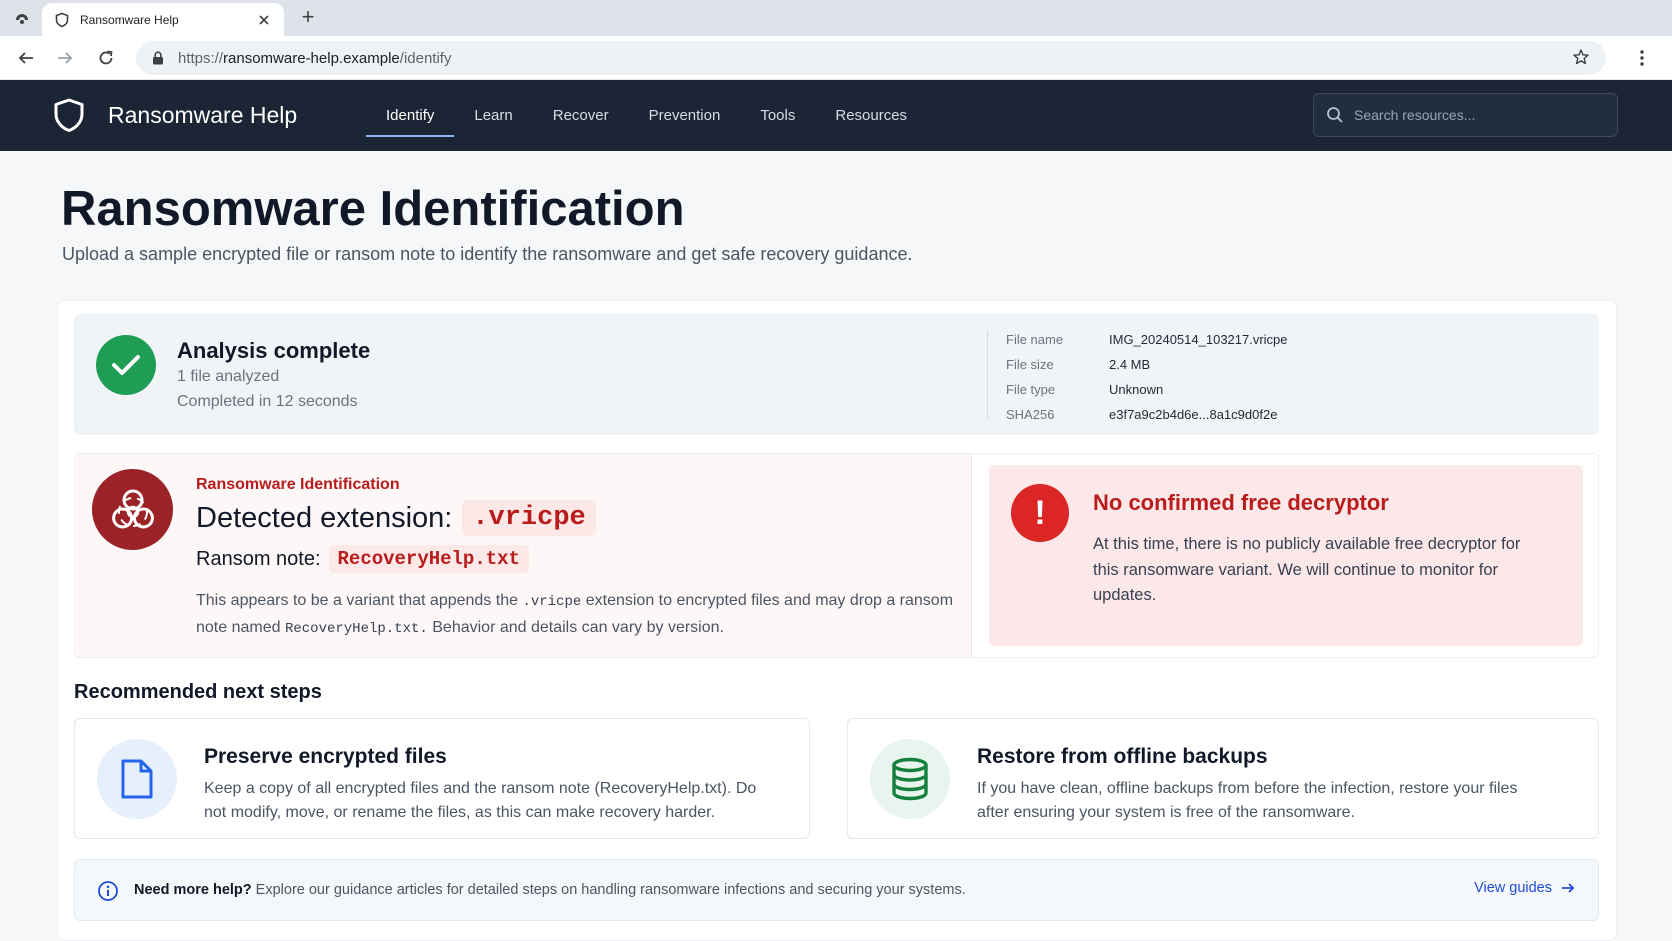  I want to click on desc-extension: .vricpe, so click(552, 602).